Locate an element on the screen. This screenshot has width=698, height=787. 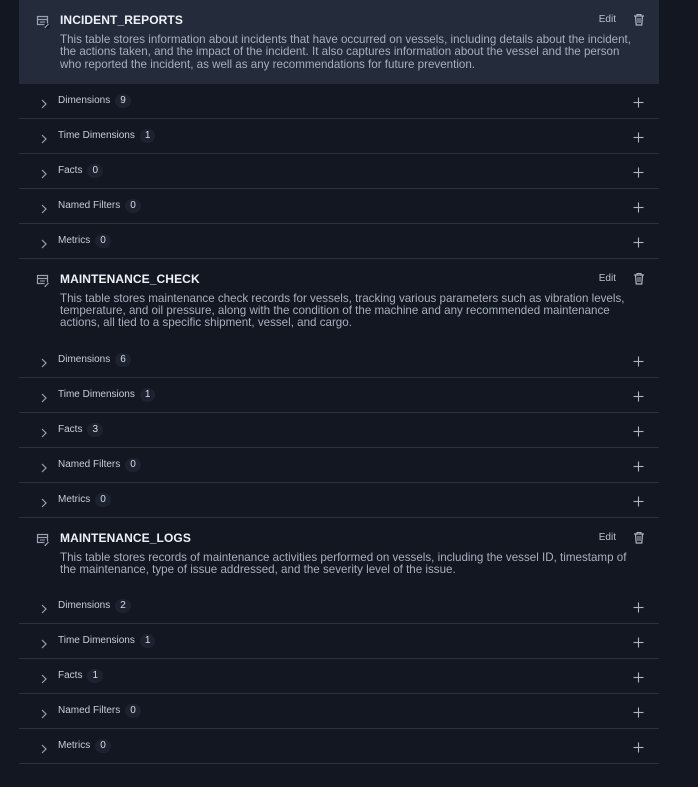
count-badge: 9 is located at coordinates (123, 100).